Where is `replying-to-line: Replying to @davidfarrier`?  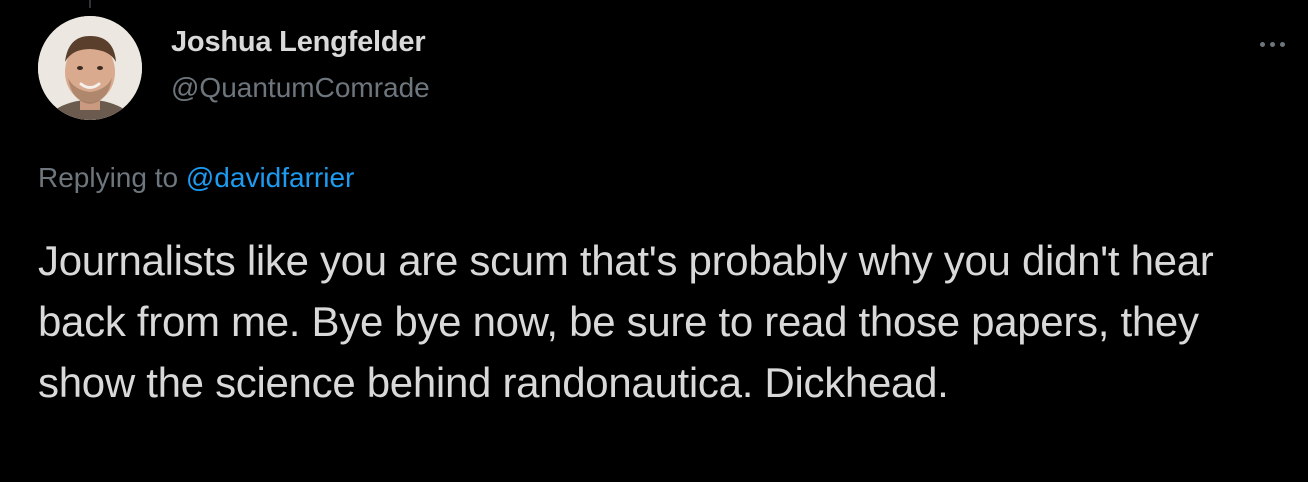 replying-to-line: Replying to @davidfarrier is located at coordinates (196, 178).